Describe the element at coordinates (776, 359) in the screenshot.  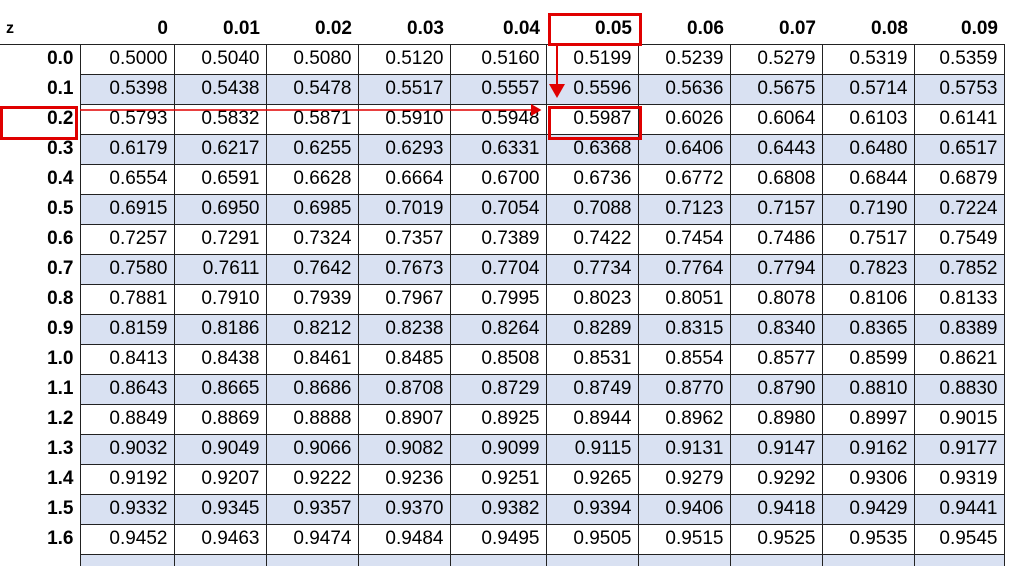
I see `table-cell: 0.8577` at that location.